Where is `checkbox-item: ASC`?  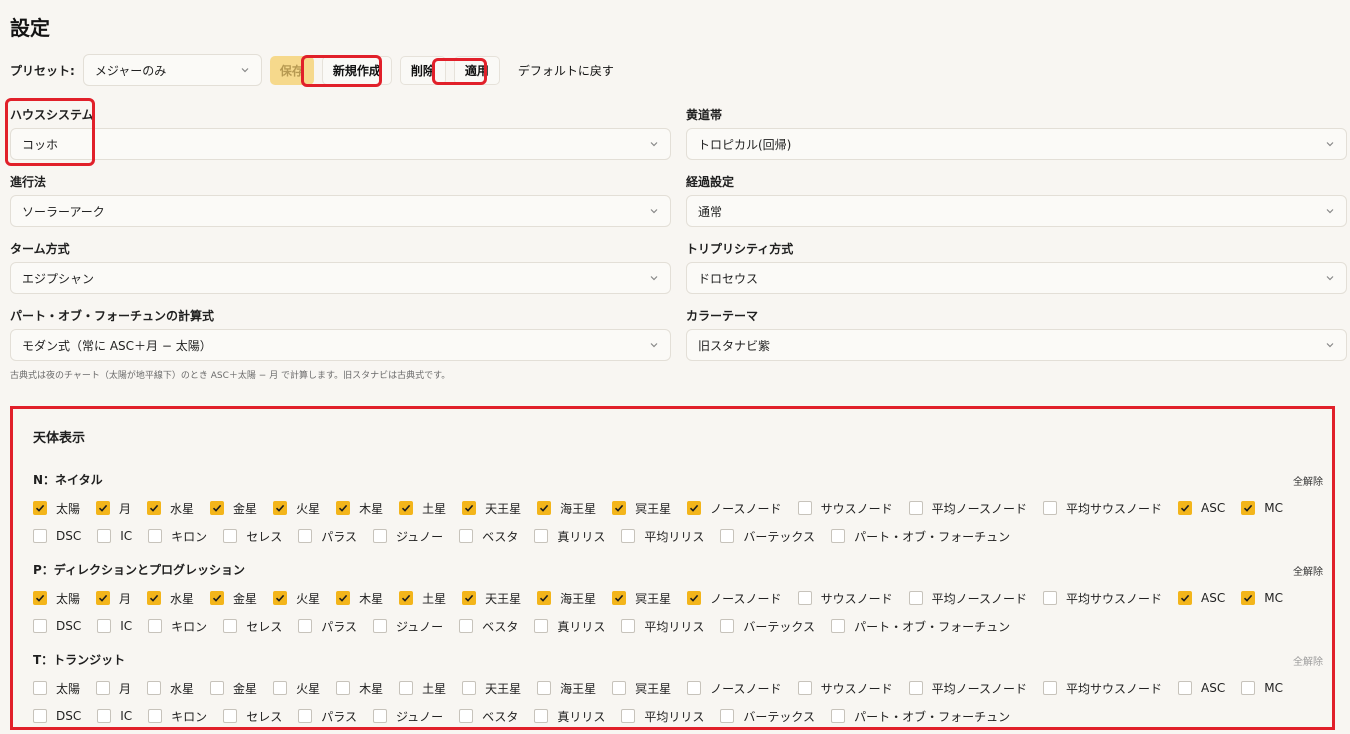
checkbox-item: ASC is located at coordinates (1201, 688).